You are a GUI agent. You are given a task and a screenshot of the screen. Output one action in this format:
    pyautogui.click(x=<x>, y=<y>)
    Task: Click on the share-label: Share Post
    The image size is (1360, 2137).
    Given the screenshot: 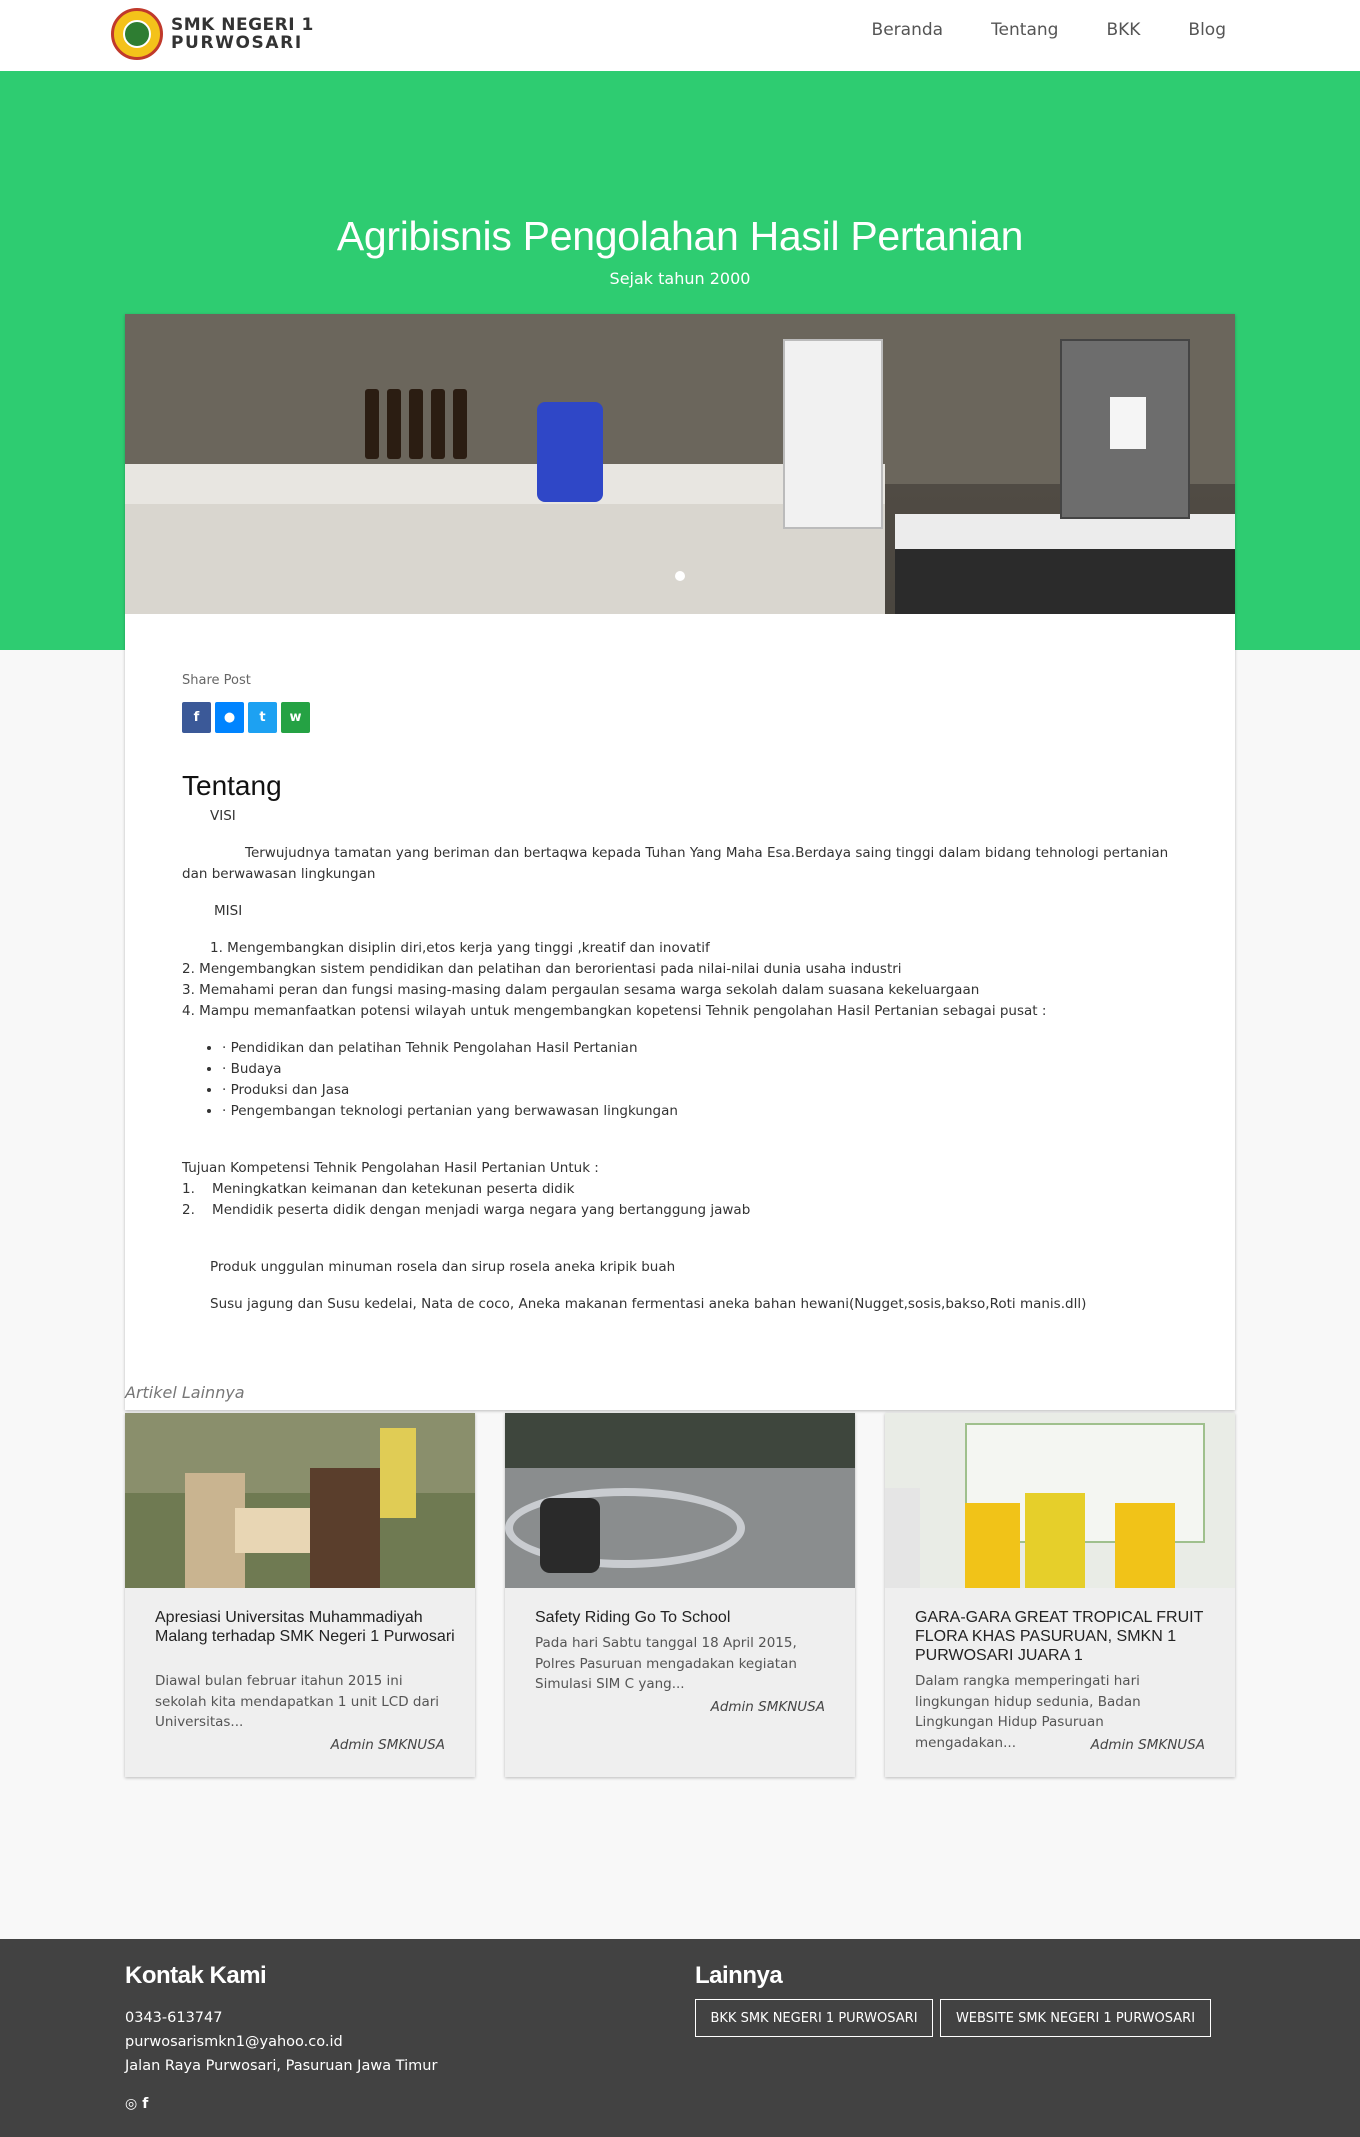 What is the action you would take?
    pyautogui.click(x=216, y=680)
    